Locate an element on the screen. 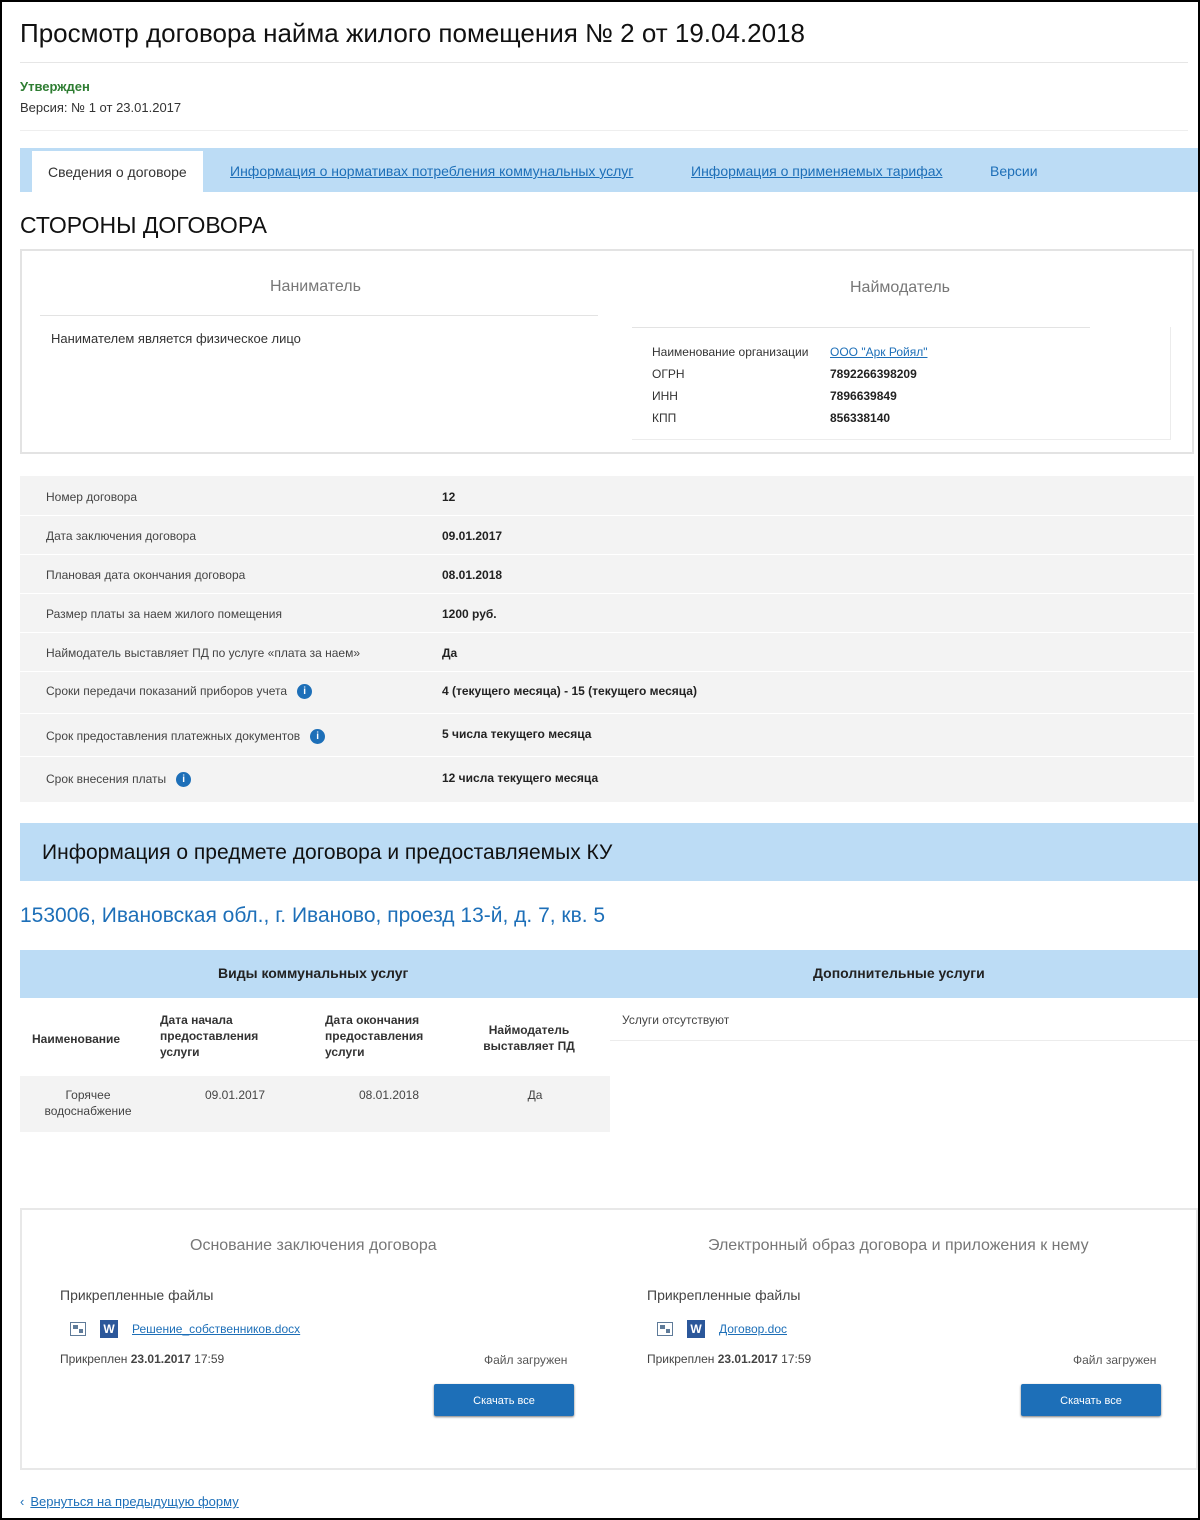 The image size is (1200, 1520). col-start: Дата начала предоставления услуги is located at coordinates (209, 1036).